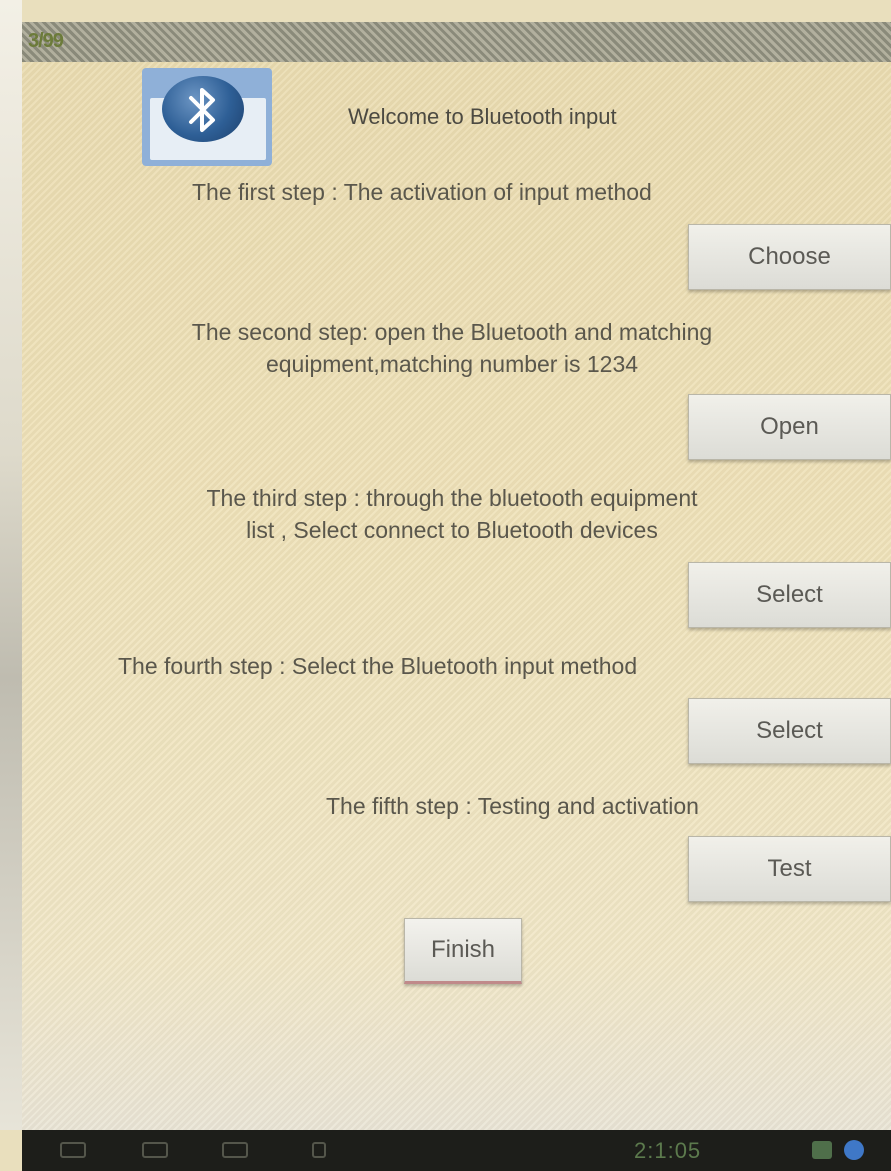 The width and height of the screenshot is (891, 1171). What do you see at coordinates (789, 257) in the screenshot?
I see `choose-button: Choose` at bounding box center [789, 257].